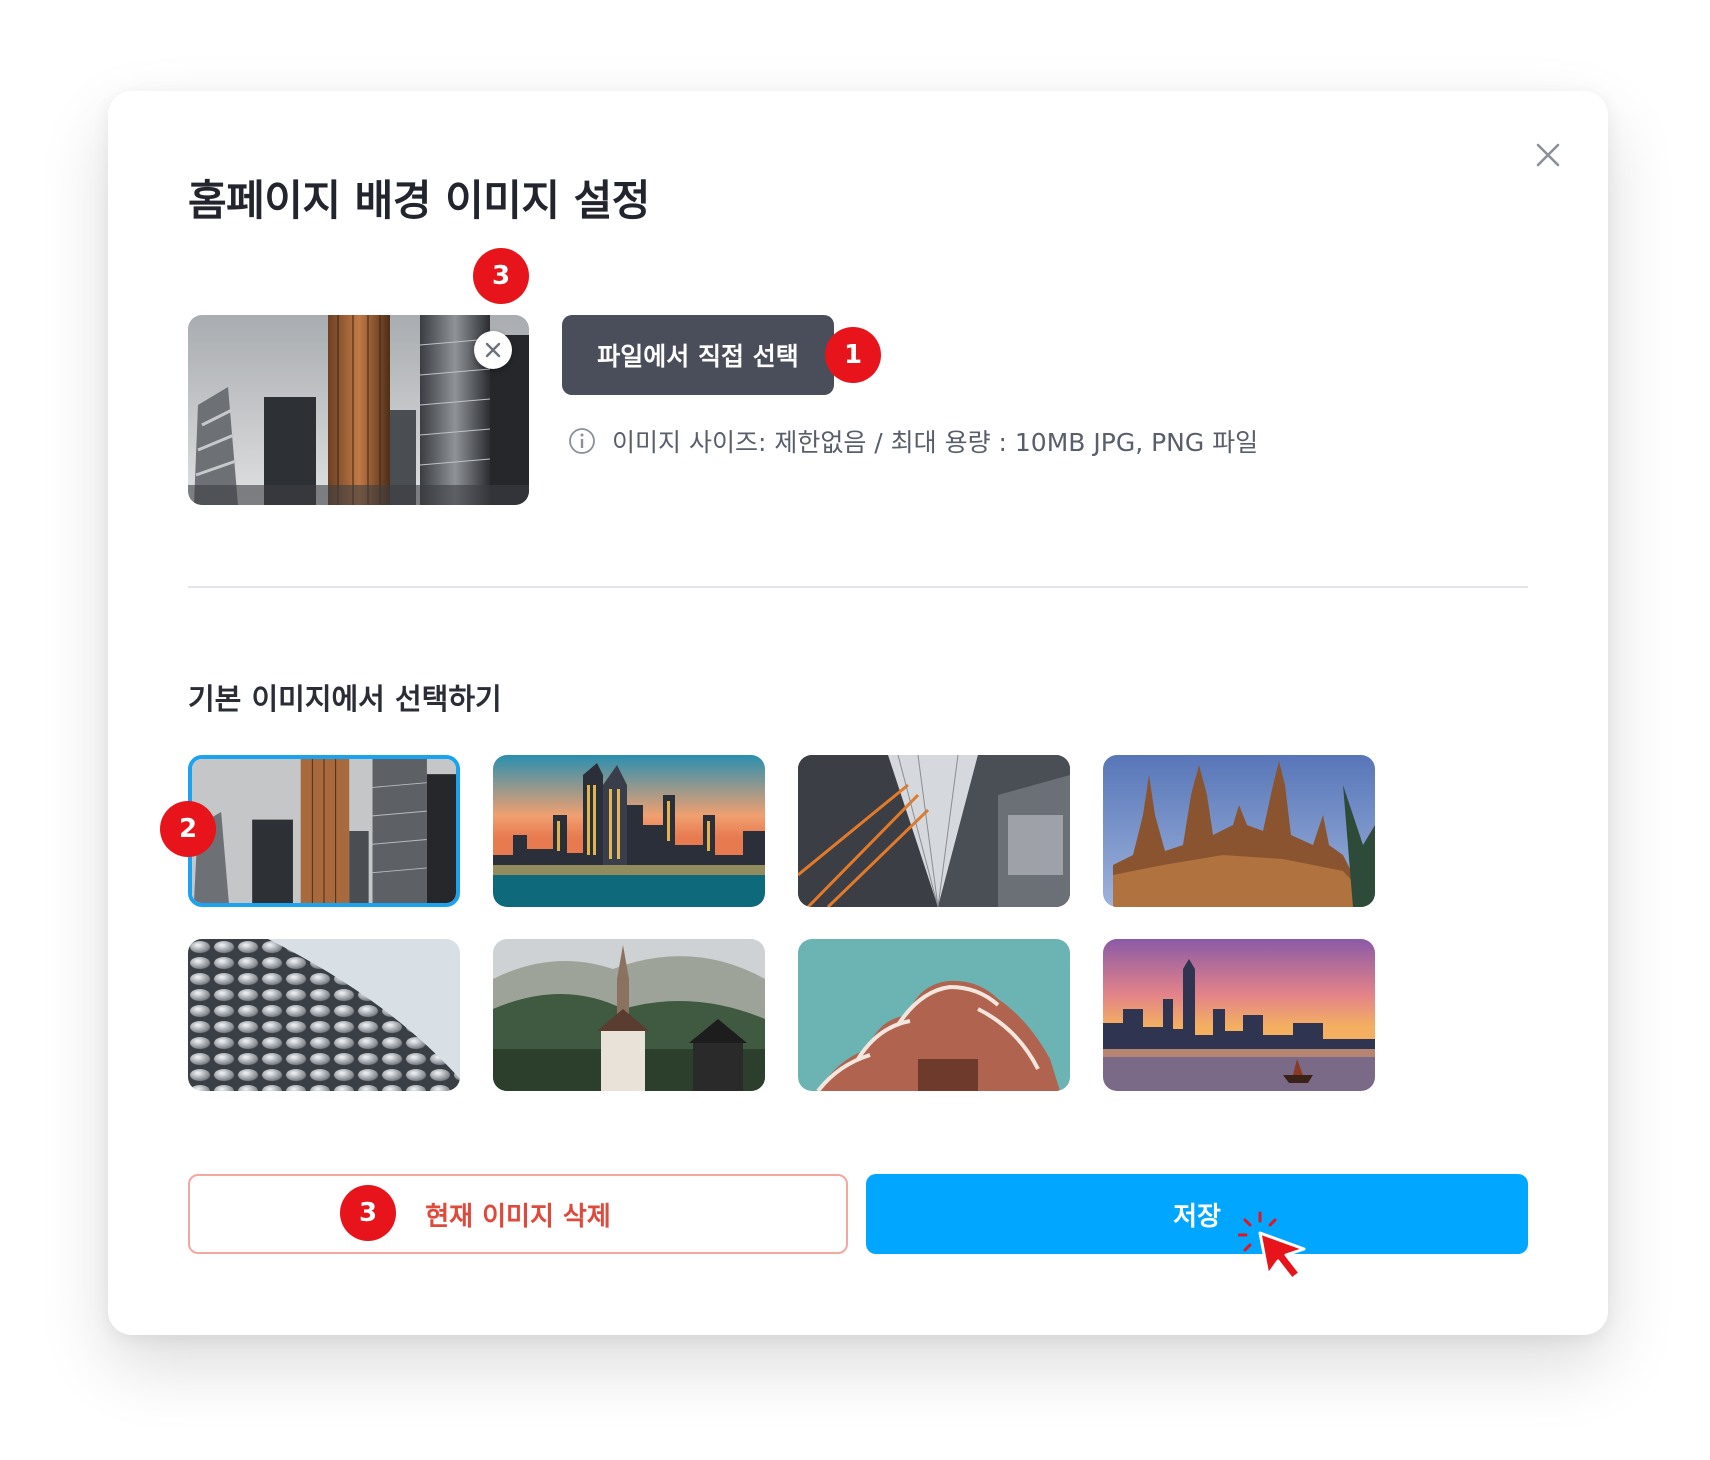  I want to click on info-icon, so click(582, 441).